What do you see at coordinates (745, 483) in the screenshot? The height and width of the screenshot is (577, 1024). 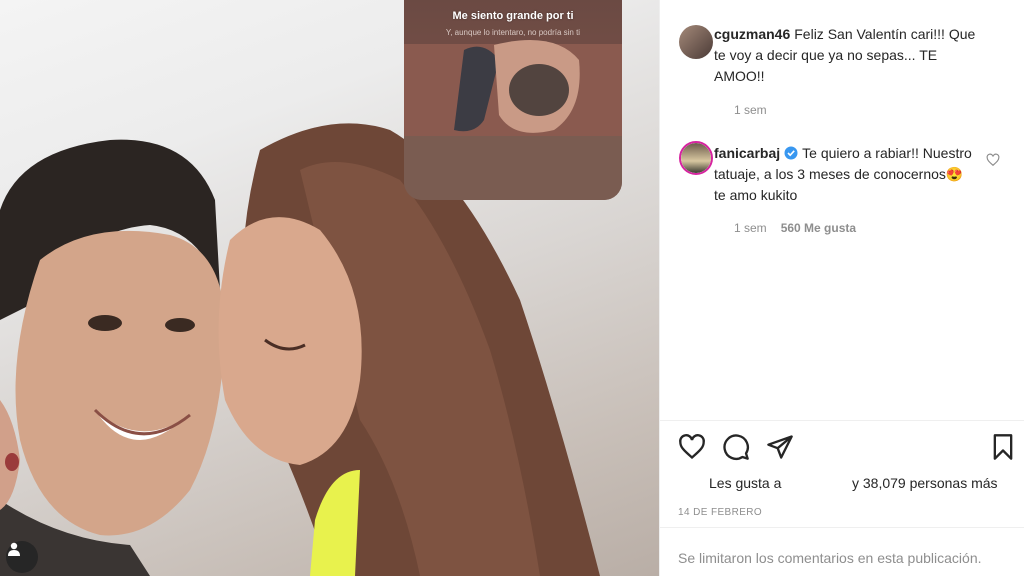 I see `likes-prefix: Les gusta a` at bounding box center [745, 483].